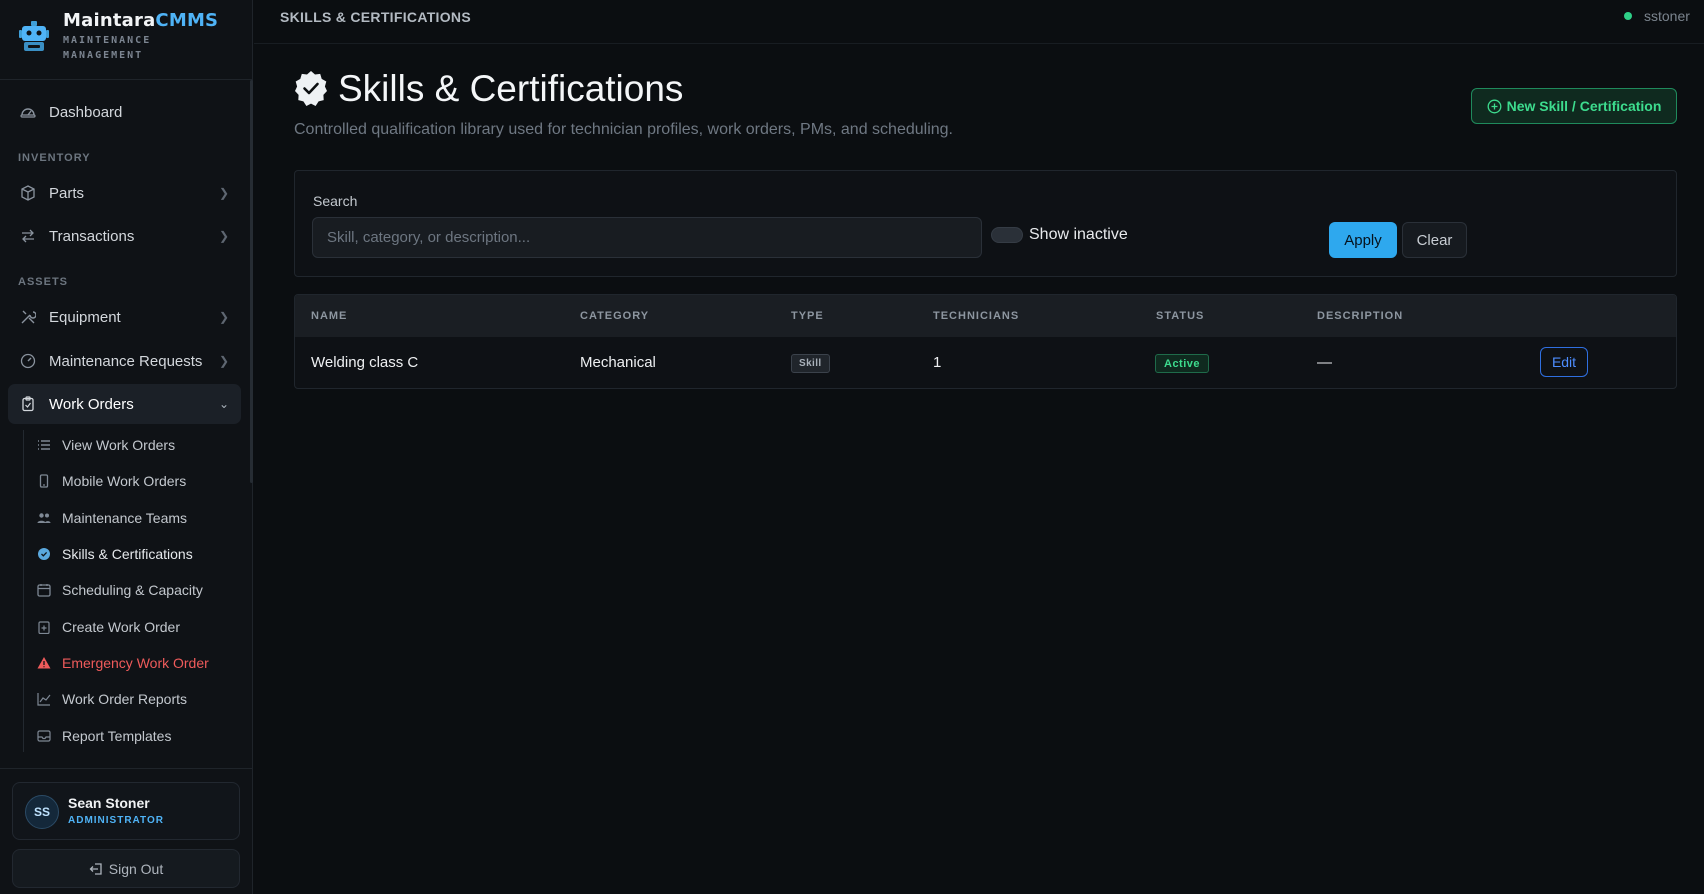  Describe the element at coordinates (44, 736) in the screenshot. I see `template-icon` at that location.